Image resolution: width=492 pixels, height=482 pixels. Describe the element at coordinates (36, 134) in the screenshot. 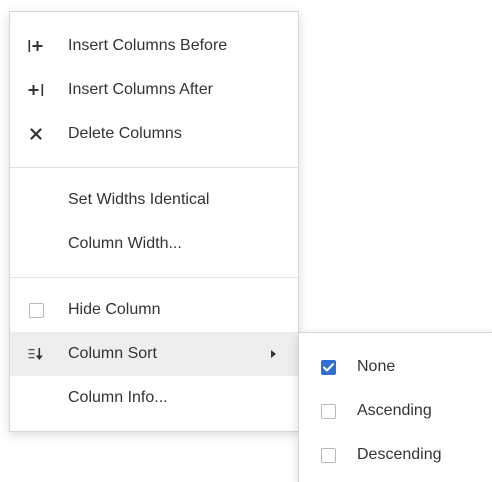

I see `close-icon` at that location.